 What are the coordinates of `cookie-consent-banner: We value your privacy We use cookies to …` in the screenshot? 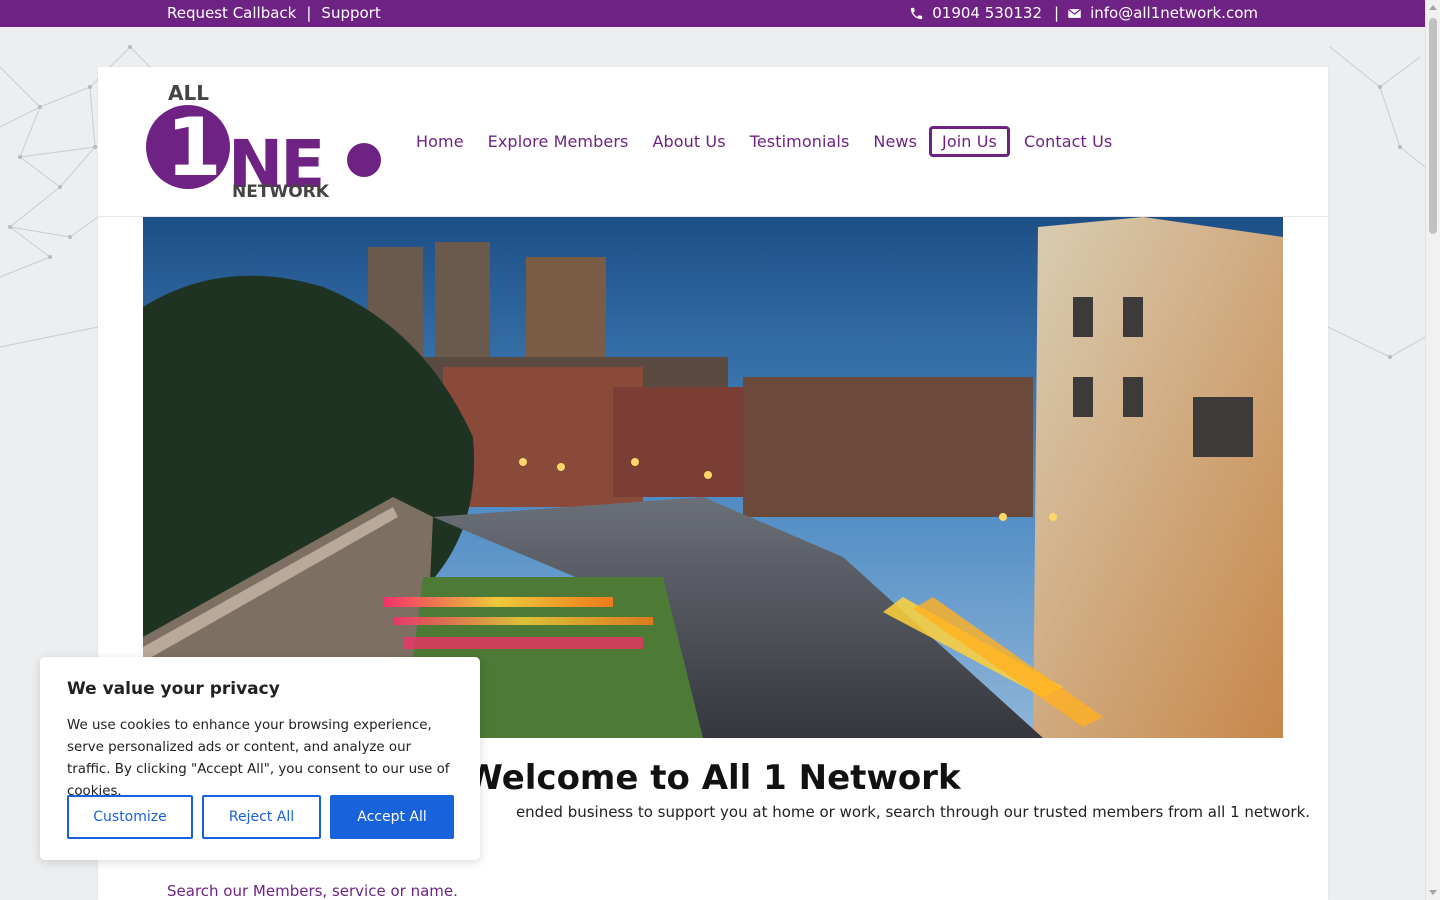 It's located at (260, 758).